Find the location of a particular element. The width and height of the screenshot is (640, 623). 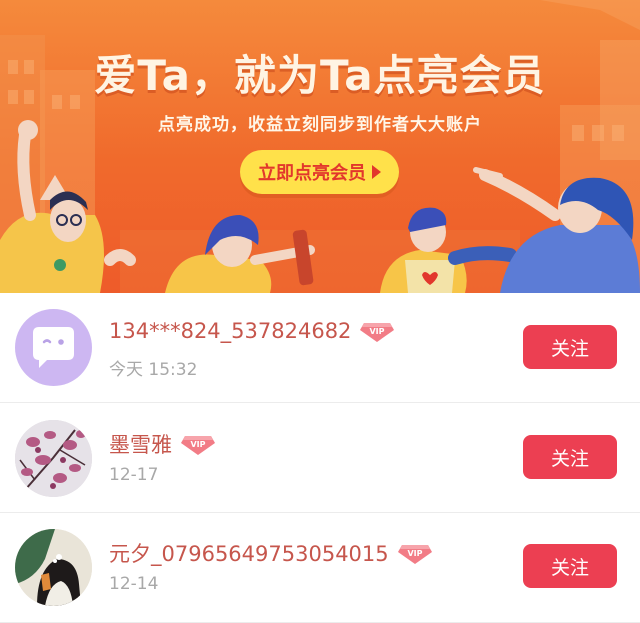

banner-subtitle: 点亮成功，收益立刻同步到作者大大账户 is located at coordinates (320, 125).